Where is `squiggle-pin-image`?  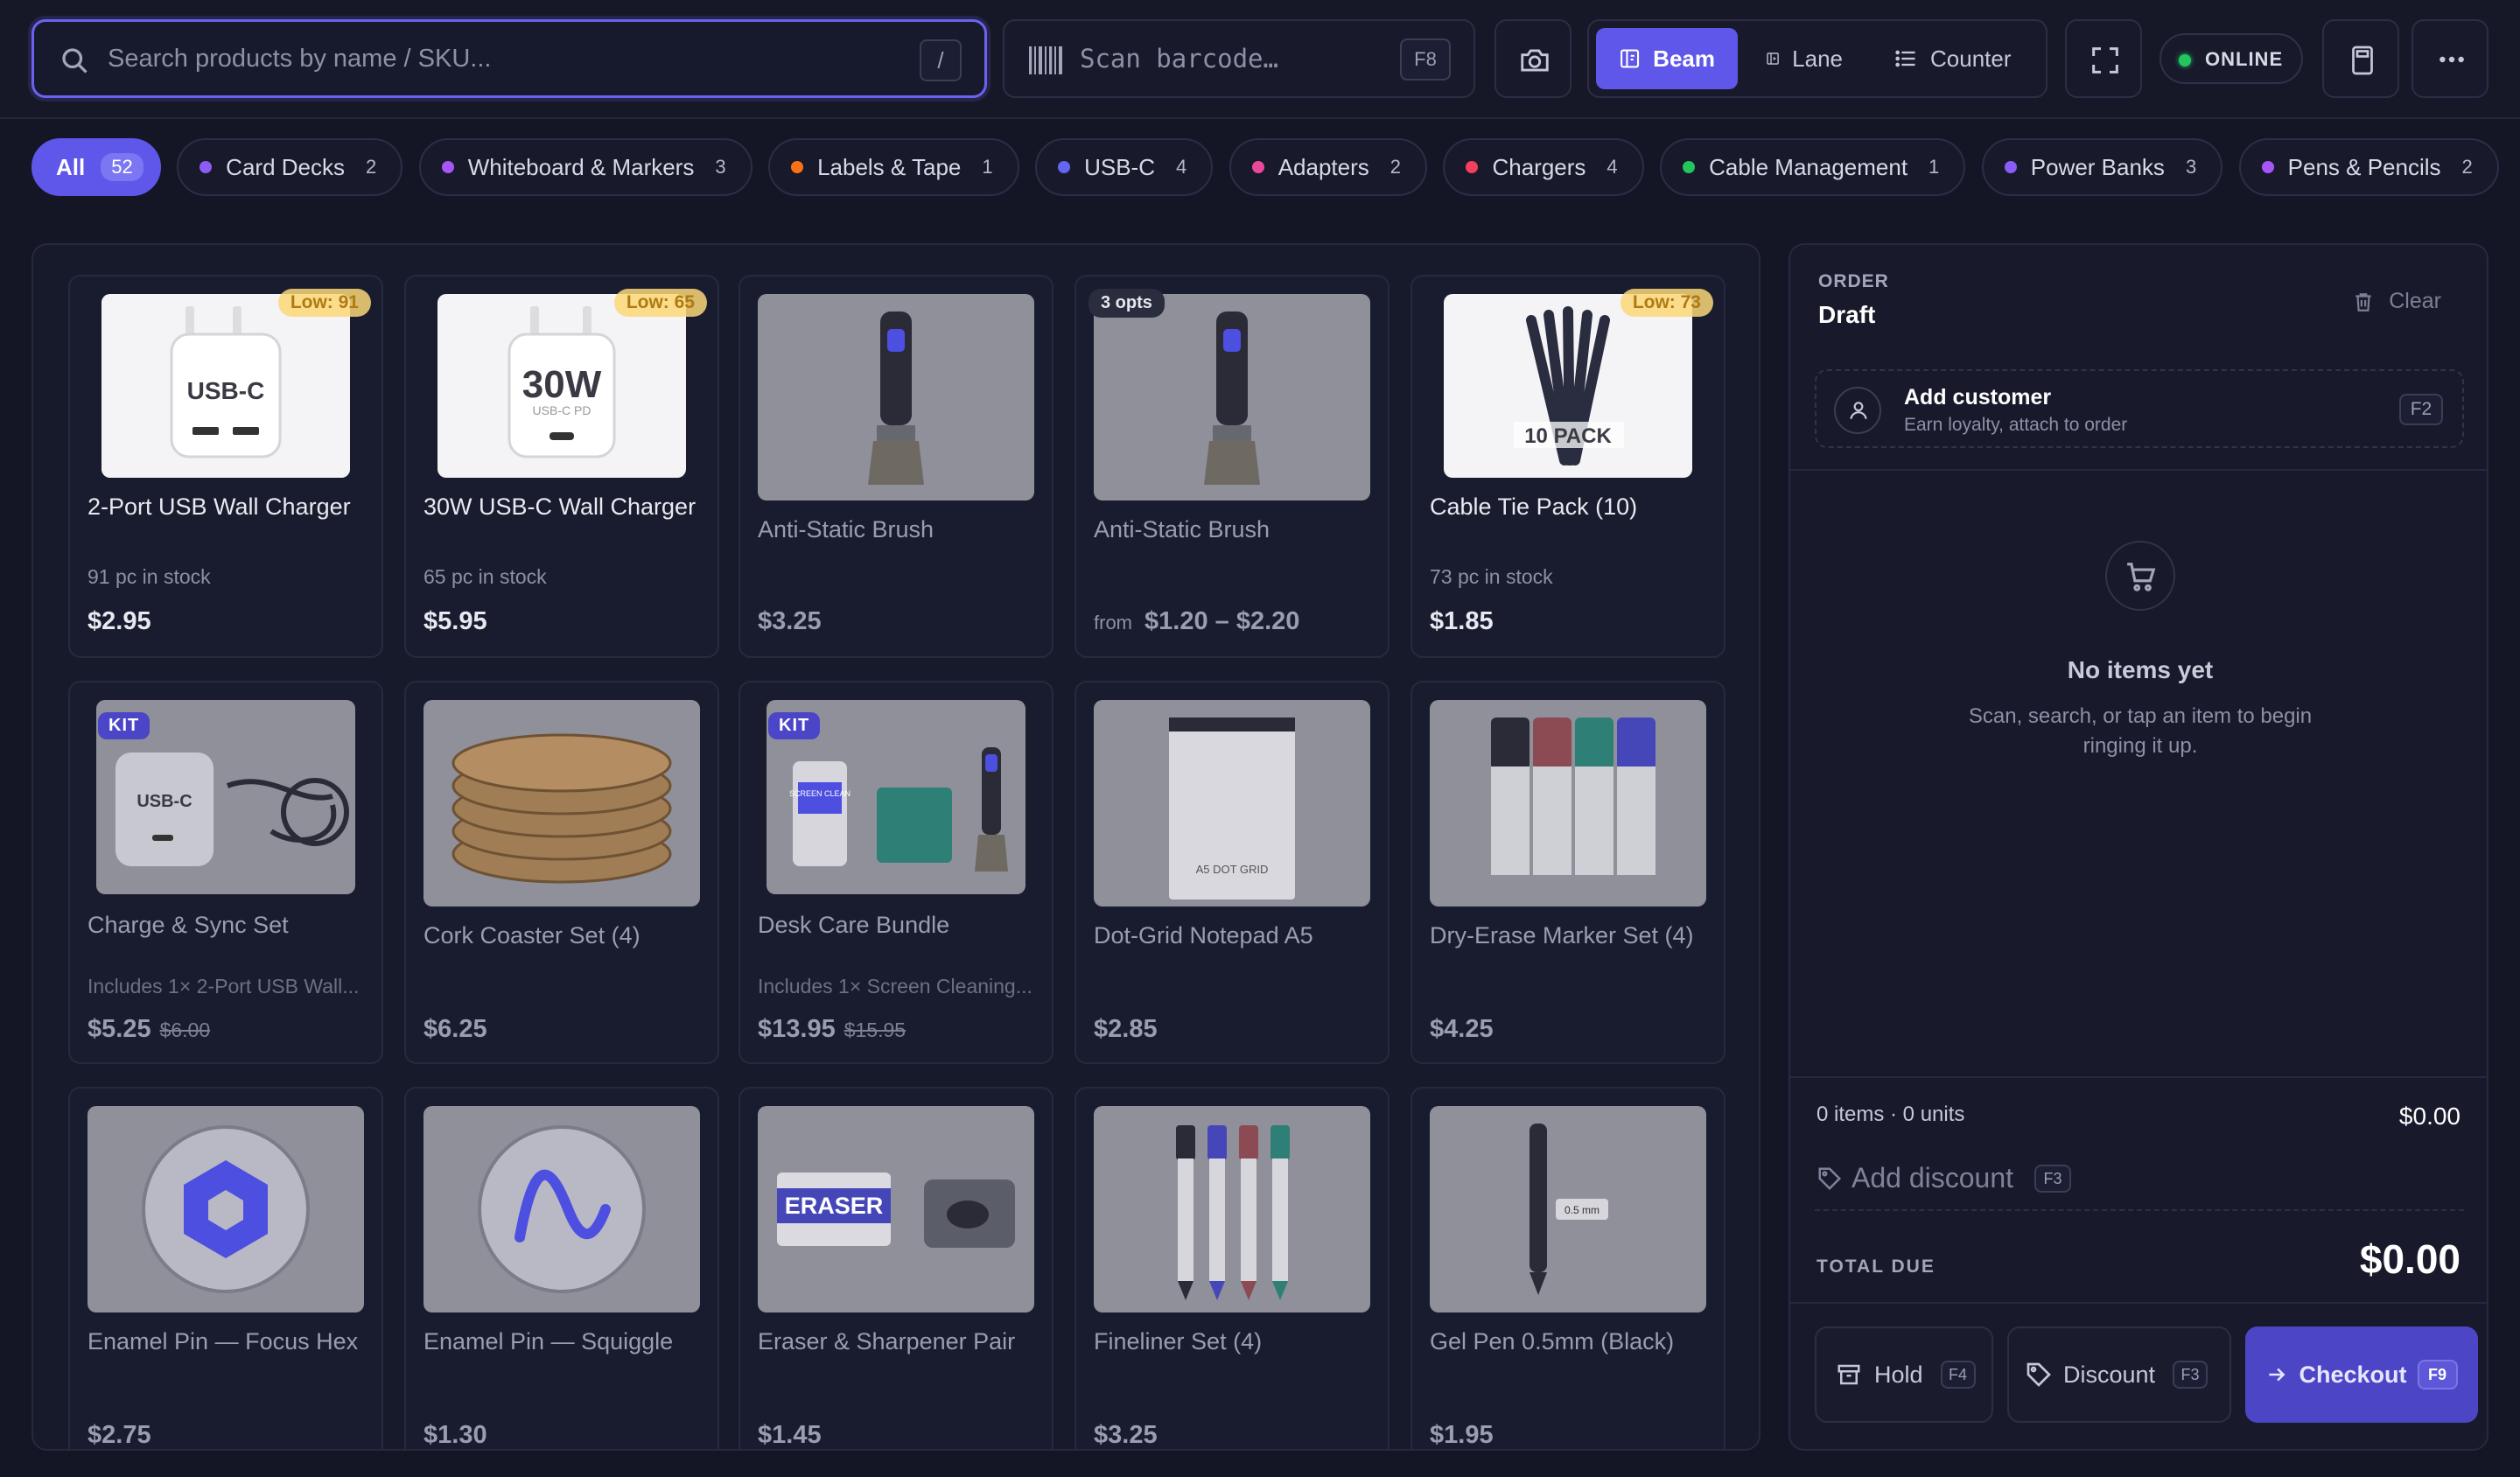 squiggle-pin-image is located at coordinates (562, 1209).